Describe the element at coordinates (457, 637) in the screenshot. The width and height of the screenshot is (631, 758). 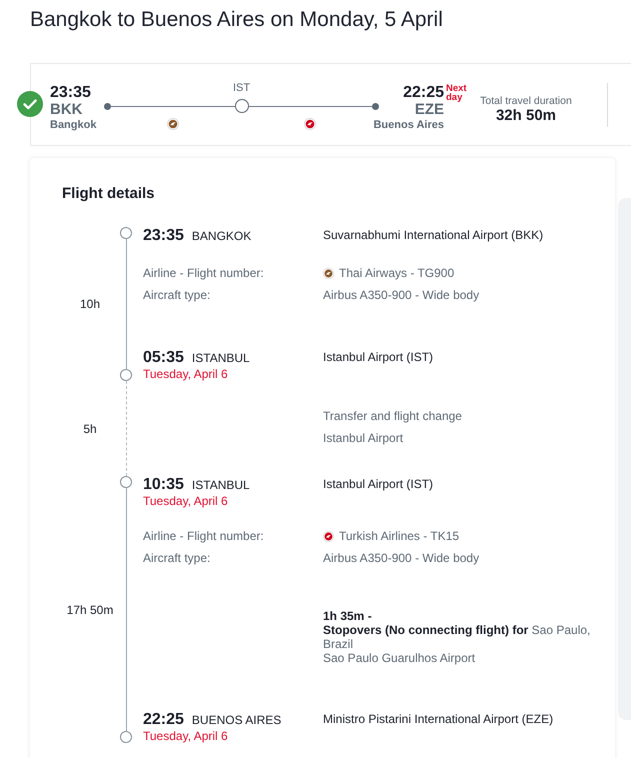
I see `stopover-description: Stopovers (No connecting flight) for Sao Paulo, Brazil` at that location.